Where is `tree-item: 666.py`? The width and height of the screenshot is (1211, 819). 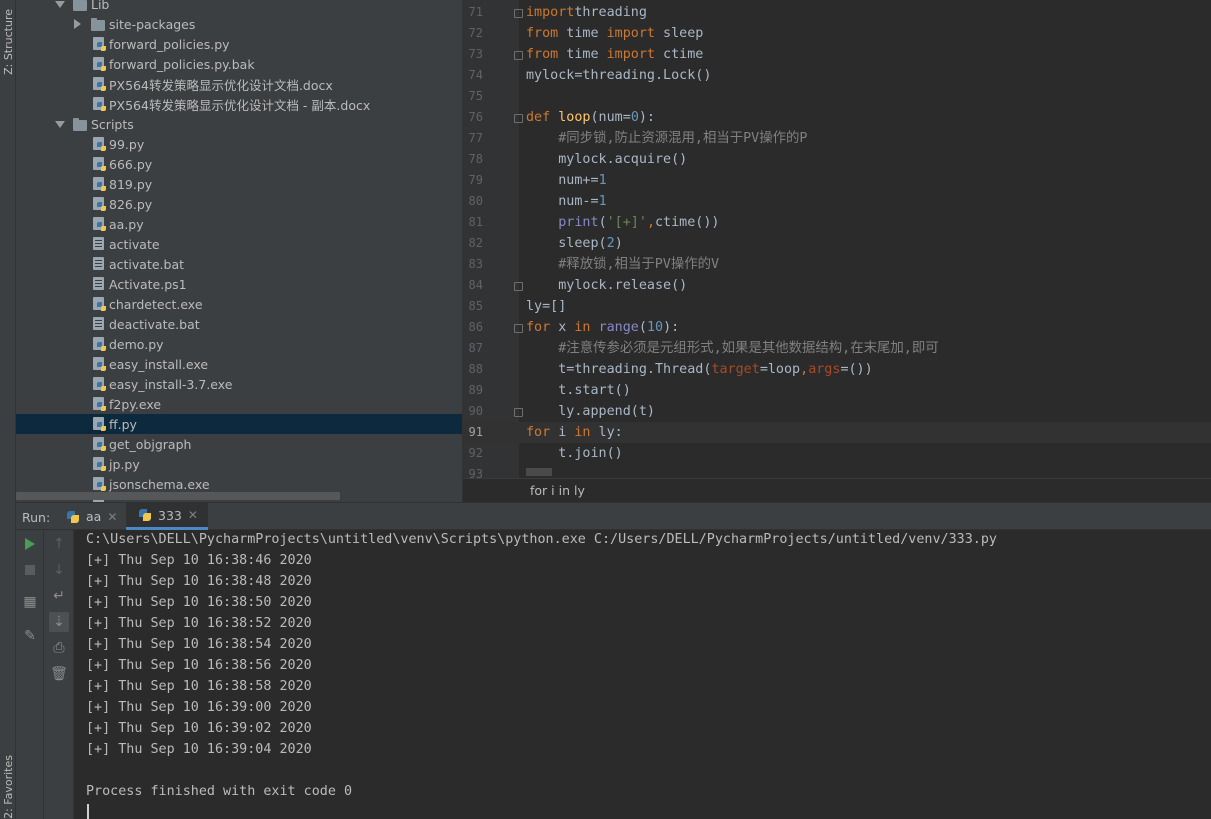
tree-item: 666.py is located at coordinates (239, 164).